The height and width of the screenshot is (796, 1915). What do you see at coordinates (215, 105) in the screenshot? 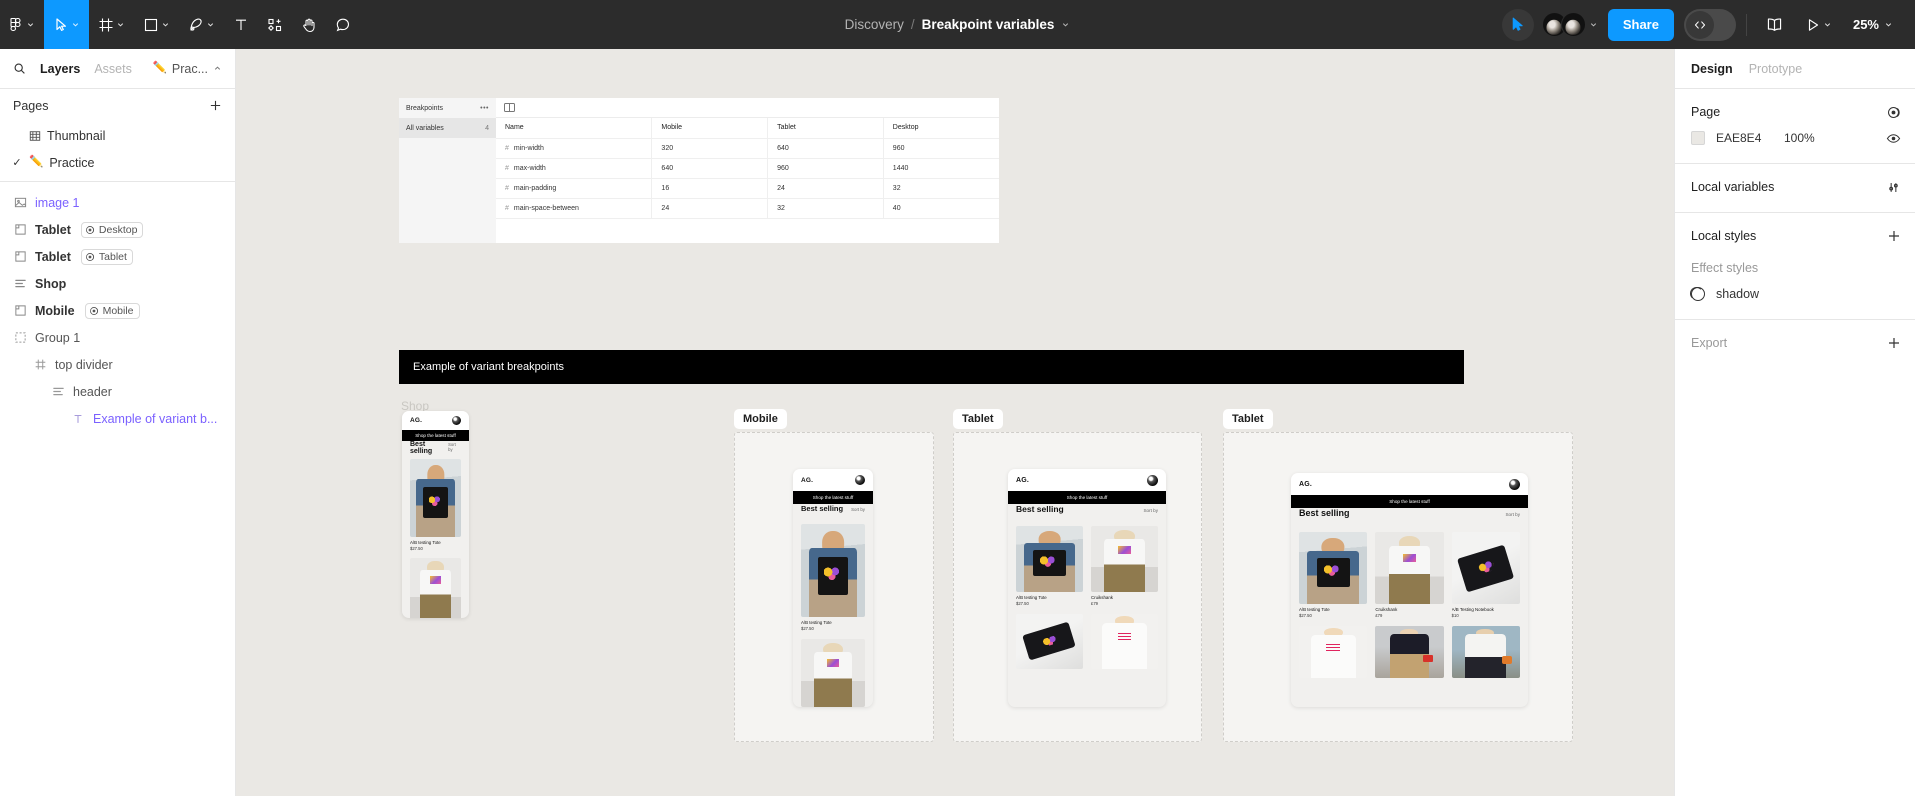
I see `add-page-icon` at bounding box center [215, 105].